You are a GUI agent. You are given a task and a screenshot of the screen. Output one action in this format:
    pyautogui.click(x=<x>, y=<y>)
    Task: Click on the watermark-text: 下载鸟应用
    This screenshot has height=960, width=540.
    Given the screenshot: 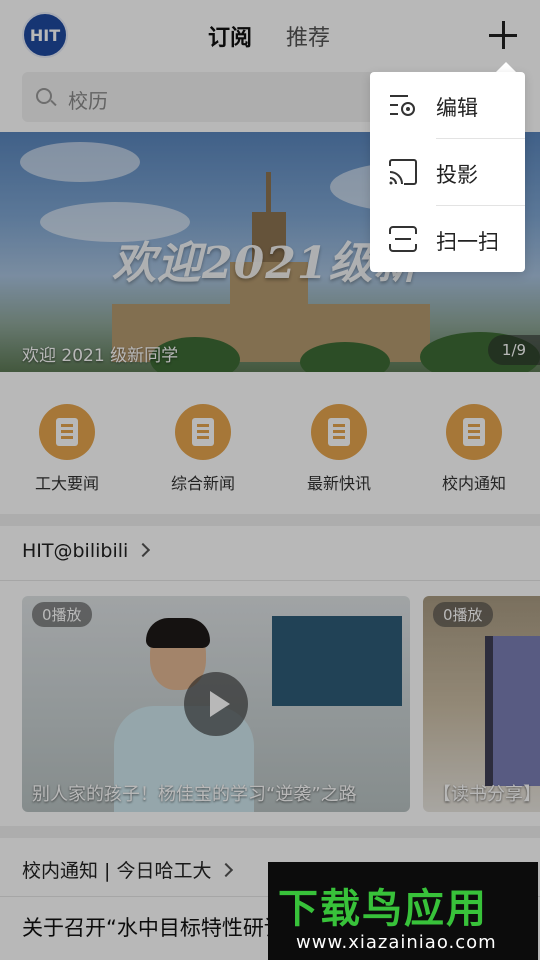 What is the action you would take?
    pyautogui.click(x=383, y=909)
    